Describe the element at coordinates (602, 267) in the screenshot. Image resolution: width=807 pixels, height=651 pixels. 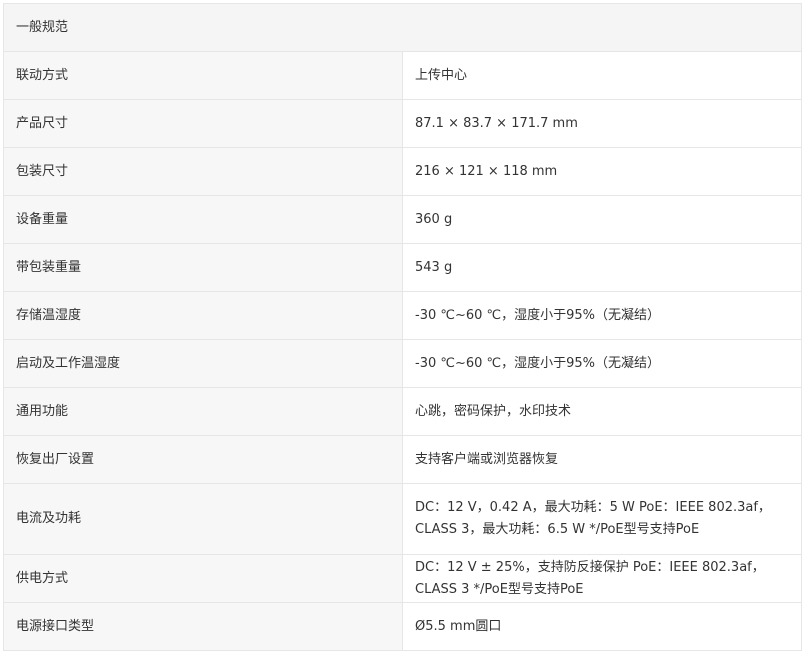
I see `row-value: 543 g` at that location.